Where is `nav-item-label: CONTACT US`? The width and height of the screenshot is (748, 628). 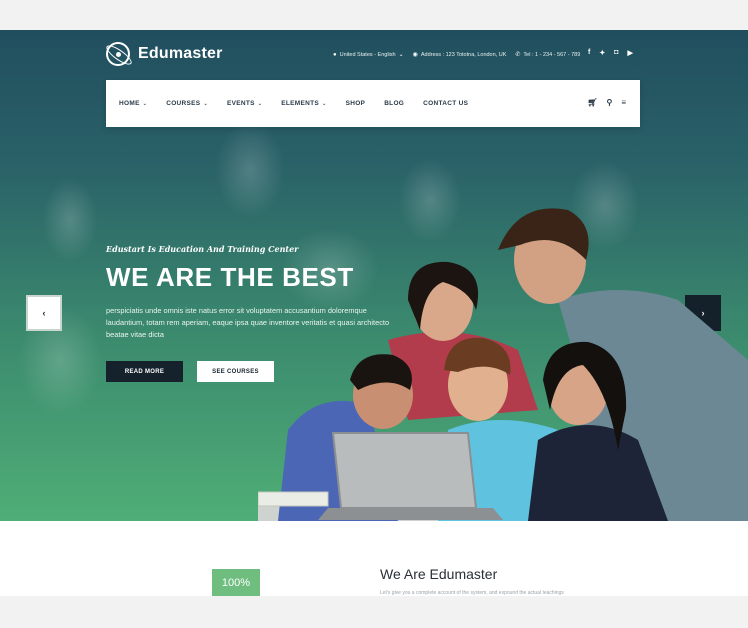 nav-item-label: CONTACT US is located at coordinates (446, 103).